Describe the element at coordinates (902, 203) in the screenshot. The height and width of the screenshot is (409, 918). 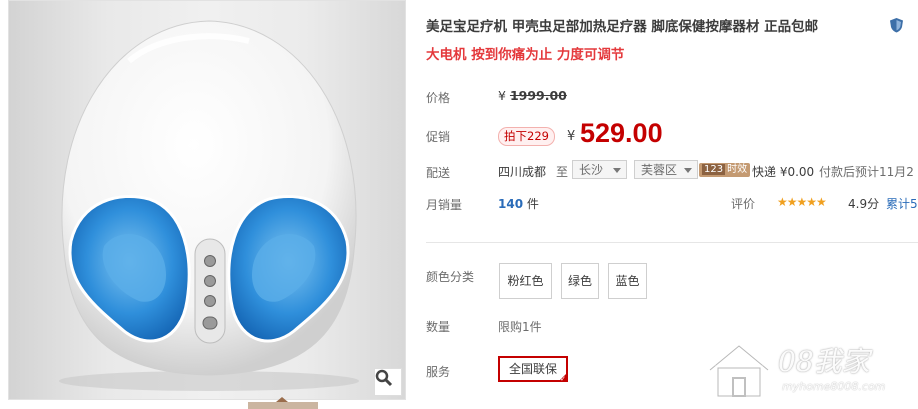
I see `review-count-link: 累计5` at that location.